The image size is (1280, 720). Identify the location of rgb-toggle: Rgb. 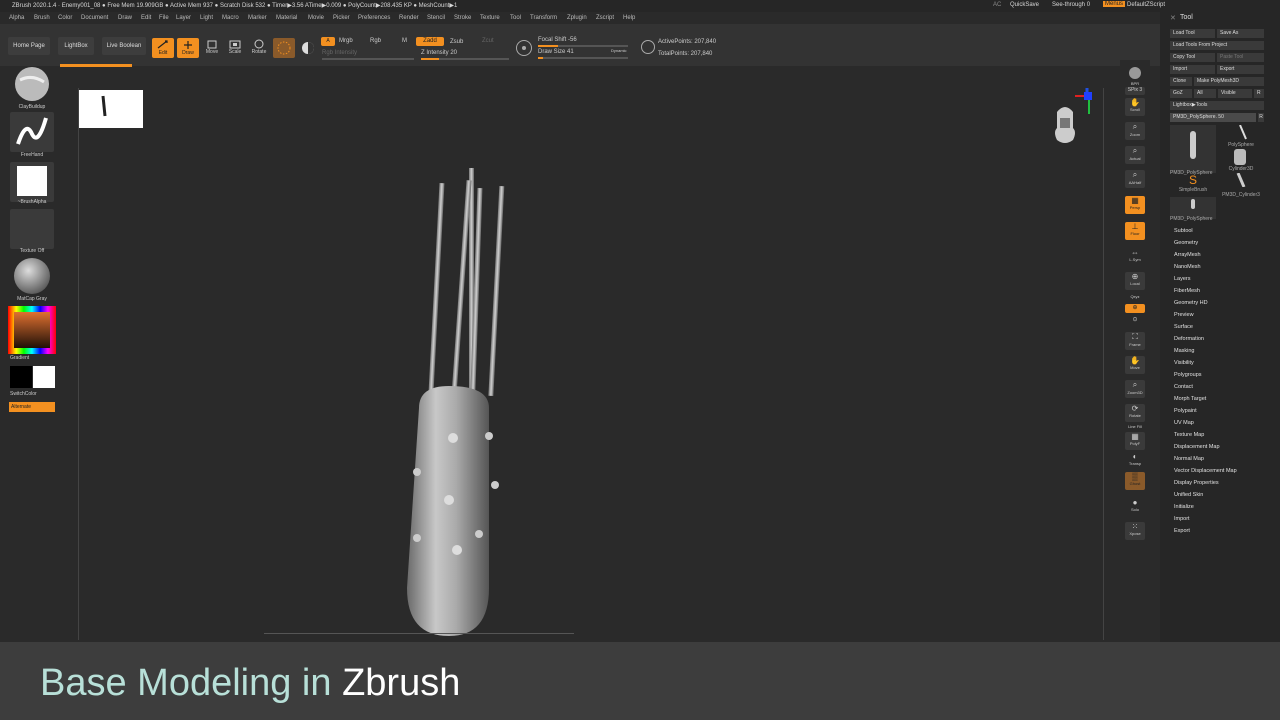
(375, 41).